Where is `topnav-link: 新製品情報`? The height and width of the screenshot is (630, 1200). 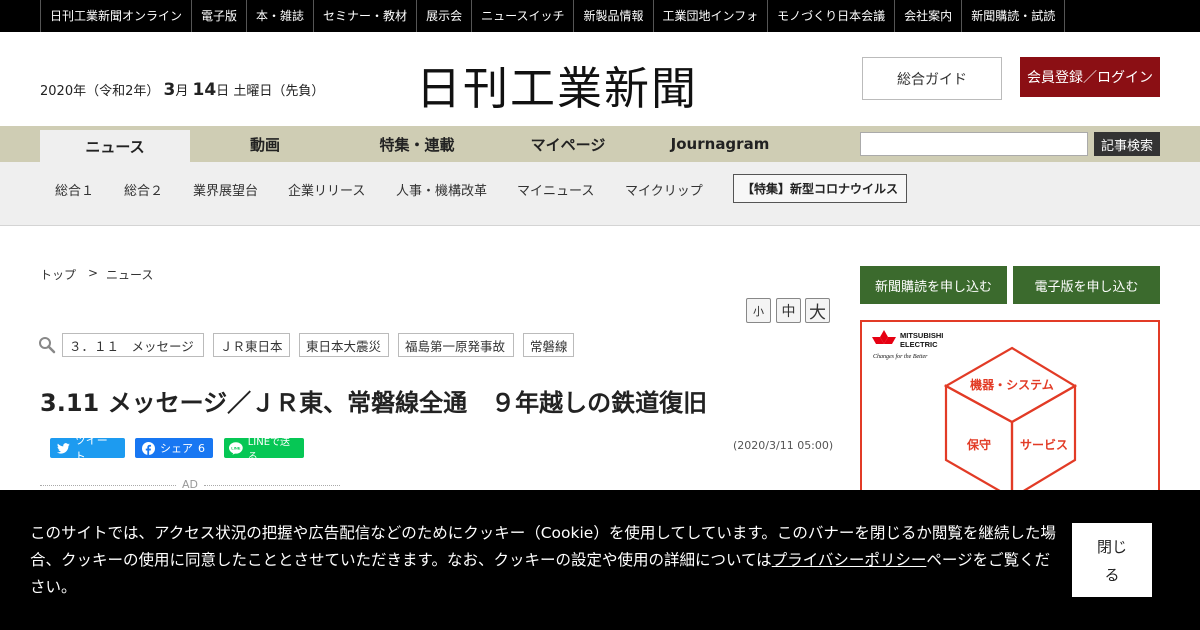
topnav-link: 新製品情報 is located at coordinates (614, 16).